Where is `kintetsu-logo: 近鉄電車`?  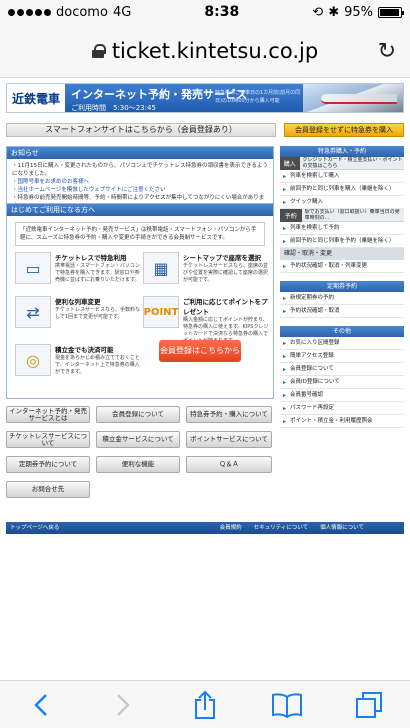
kintetsu-logo: 近鉄電車 is located at coordinates (36, 98).